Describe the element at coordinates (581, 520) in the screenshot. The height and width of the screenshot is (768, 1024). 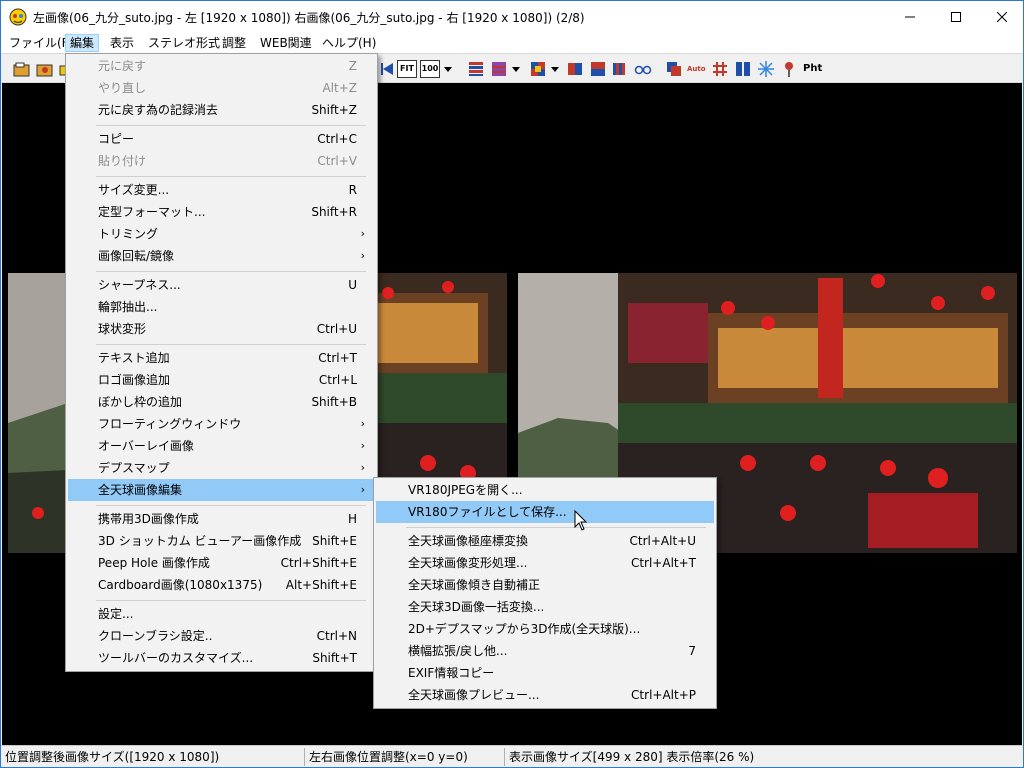
I see `mouse-cursor-icon` at that location.